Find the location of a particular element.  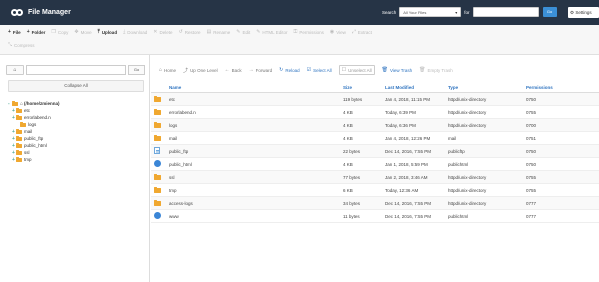

tree-item-mail: + mail is located at coordinates (34, 131).